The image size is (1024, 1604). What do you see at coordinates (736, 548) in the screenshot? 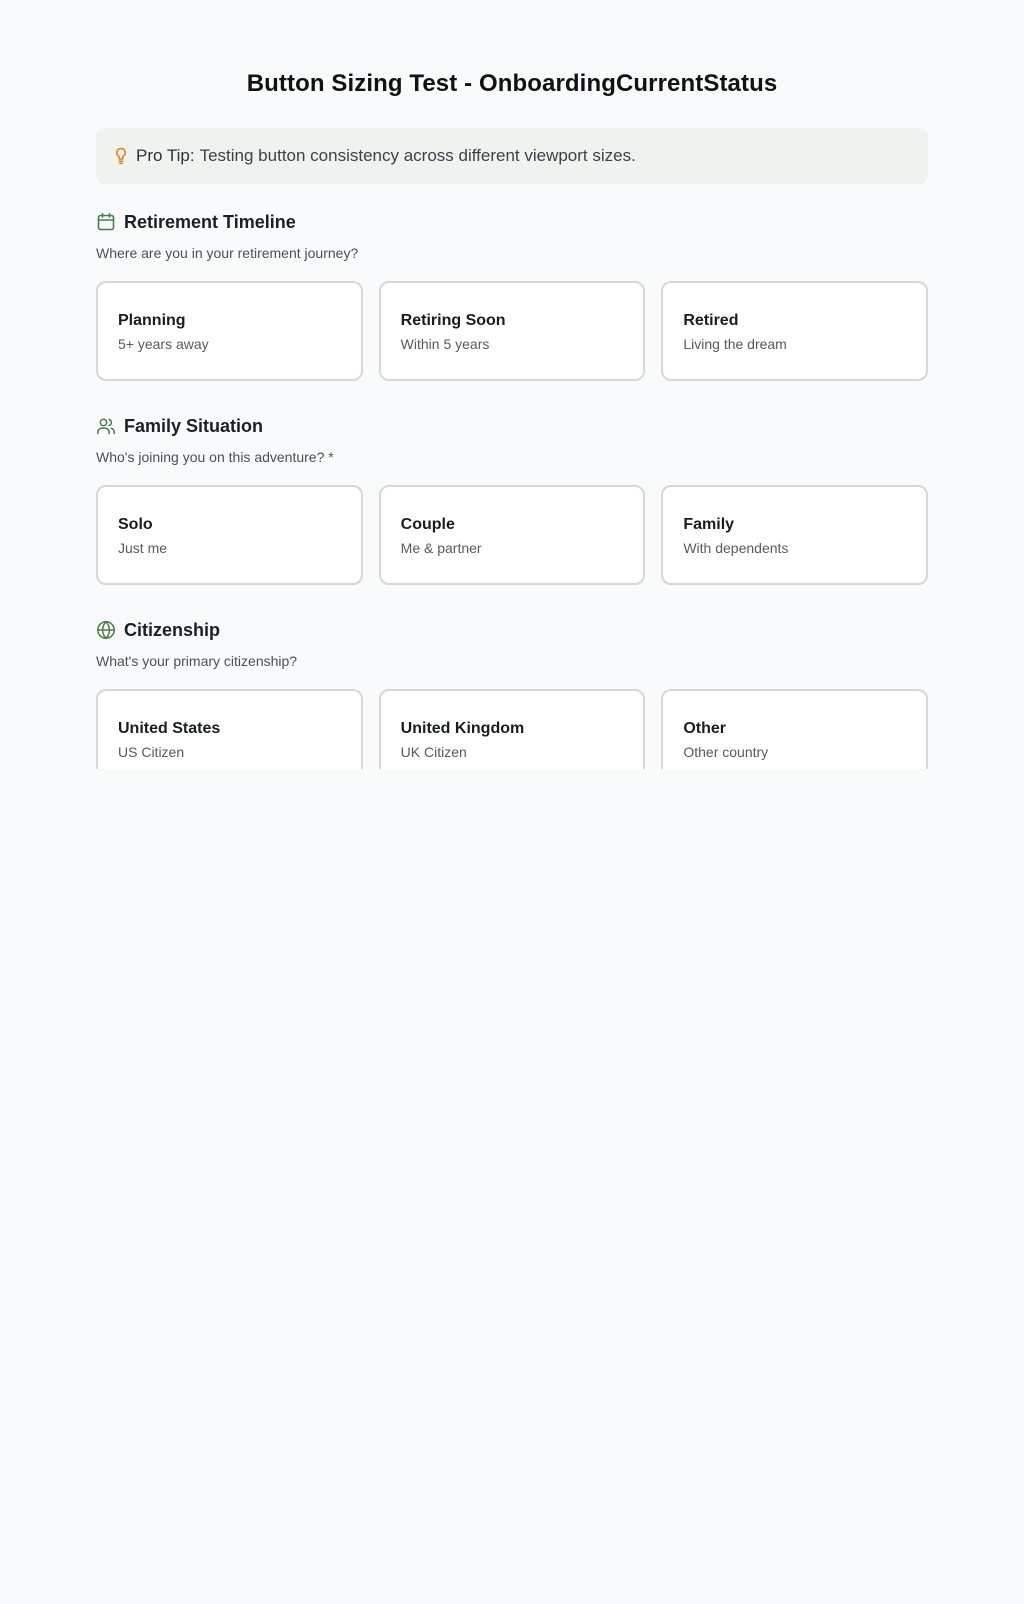
I see `option-subtitle: With dependents` at bounding box center [736, 548].